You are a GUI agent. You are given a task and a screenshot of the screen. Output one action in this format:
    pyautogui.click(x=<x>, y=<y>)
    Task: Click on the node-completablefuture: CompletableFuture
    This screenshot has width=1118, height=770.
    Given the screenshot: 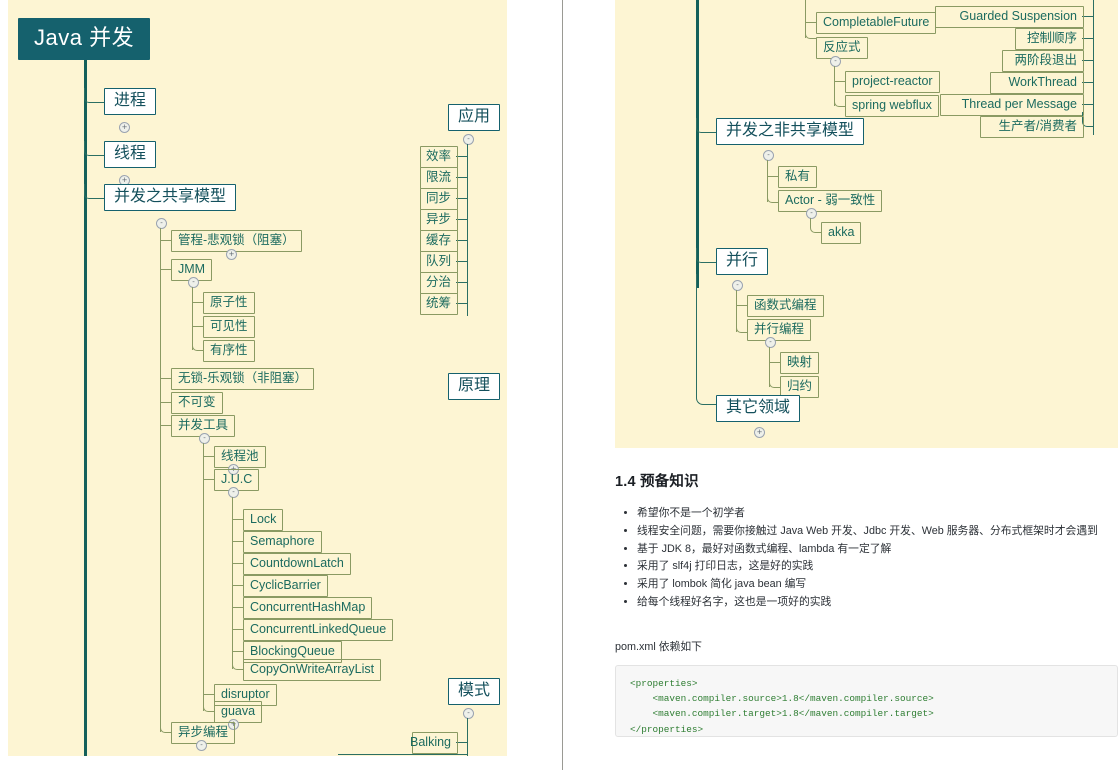 What is the action you would take?
    pyautogui.click(x=876, y=23)
    